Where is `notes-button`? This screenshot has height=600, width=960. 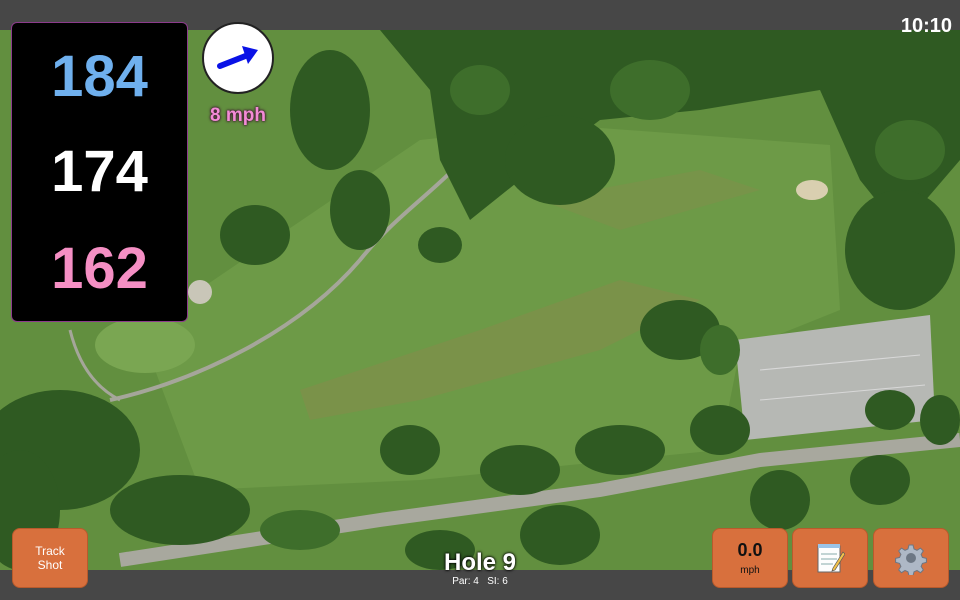
notes-button is located at coordinates (830, 558).